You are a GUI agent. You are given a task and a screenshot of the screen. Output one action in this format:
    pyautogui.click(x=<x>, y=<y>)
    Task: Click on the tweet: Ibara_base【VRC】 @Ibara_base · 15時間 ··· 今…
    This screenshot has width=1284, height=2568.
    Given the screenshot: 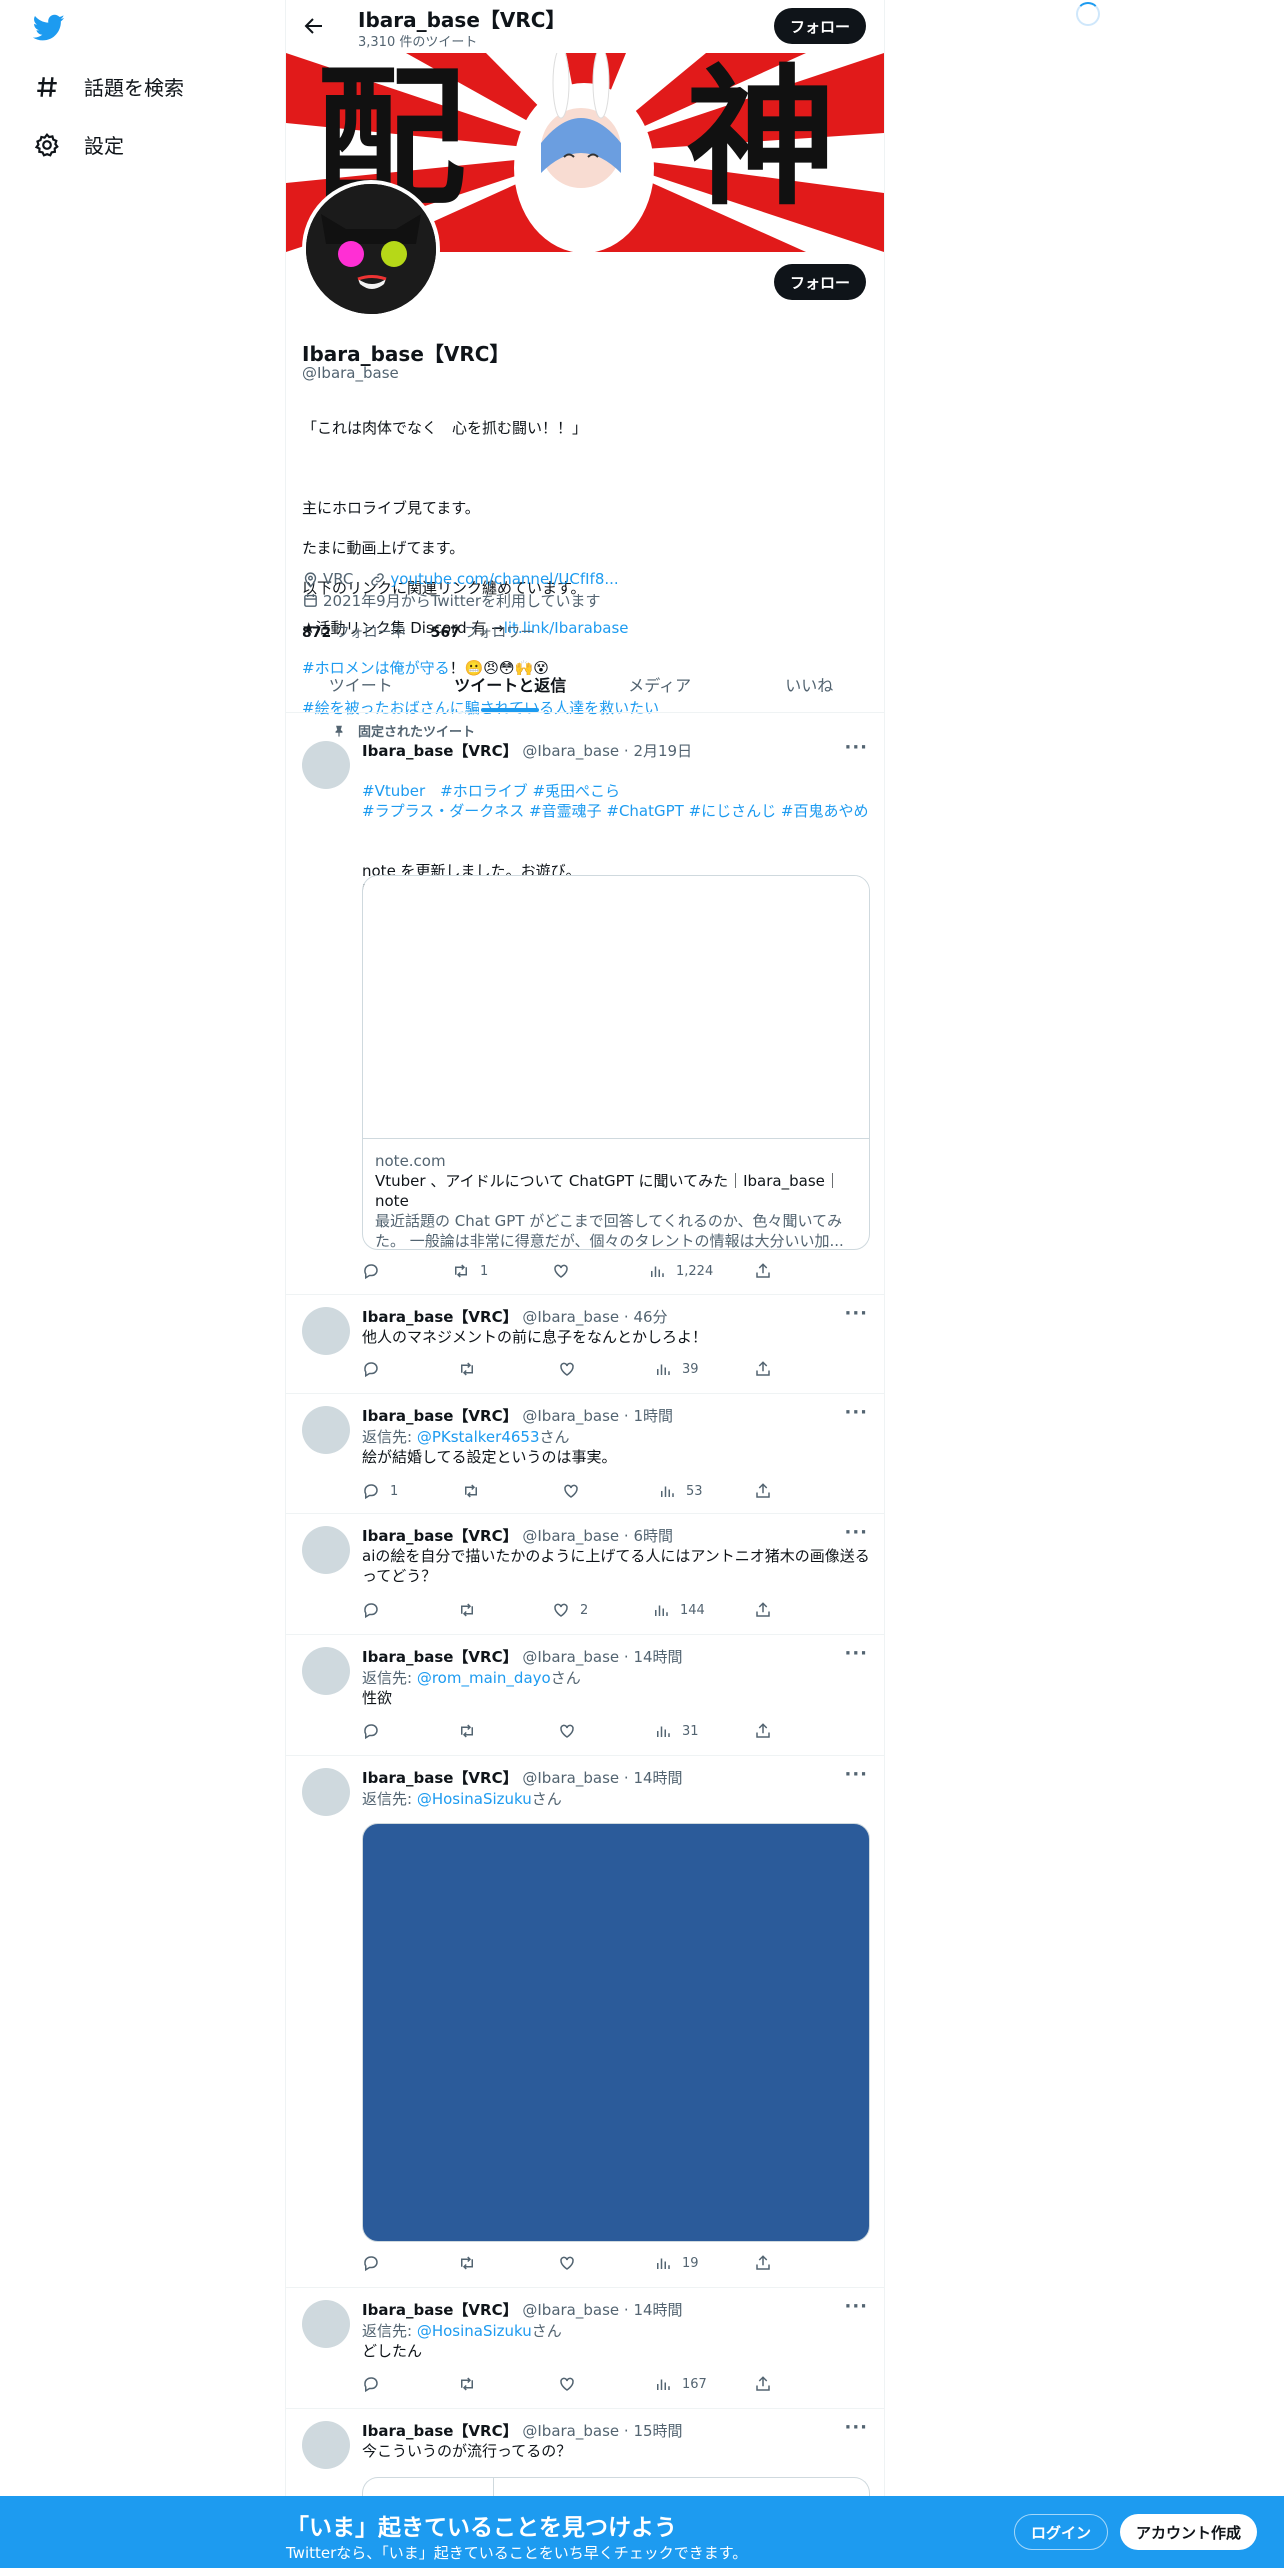 What is the action you would take?
    pyautogui.click(x=585, y=2473)
    